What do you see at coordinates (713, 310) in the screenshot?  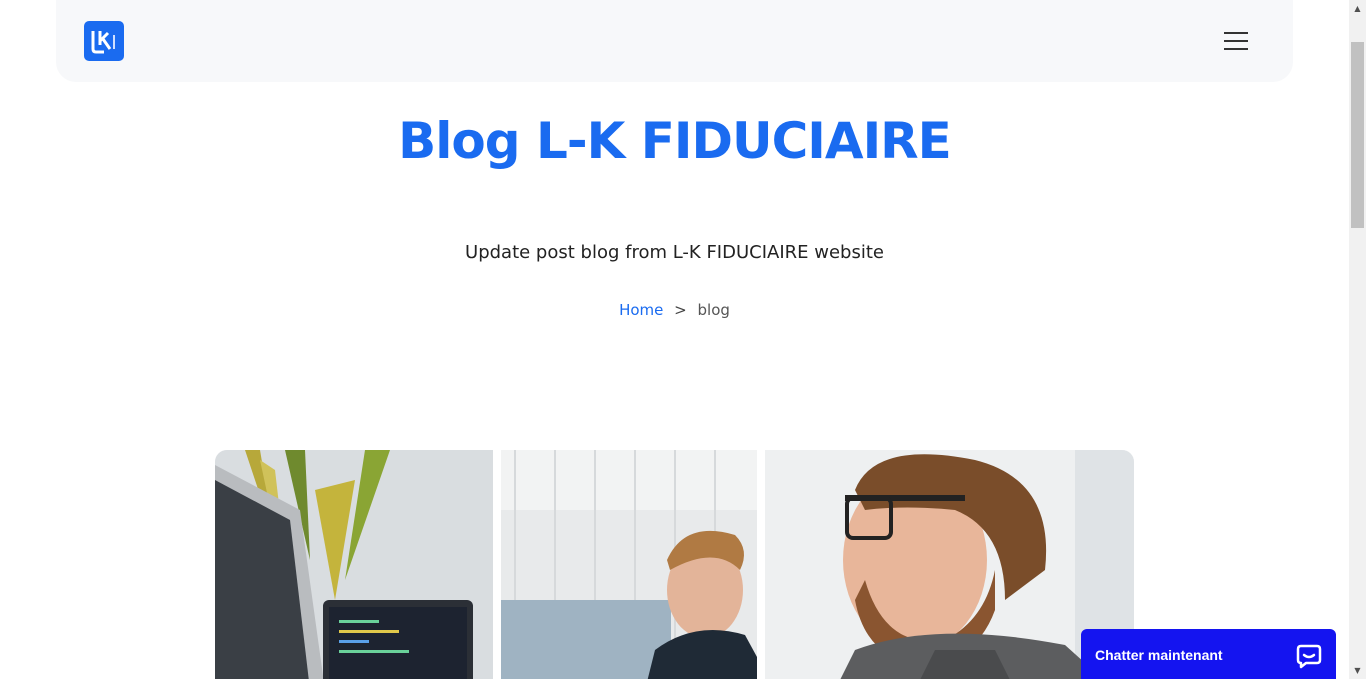 I see `breadcrumb-current: blog` at bounding box center [713, 310].